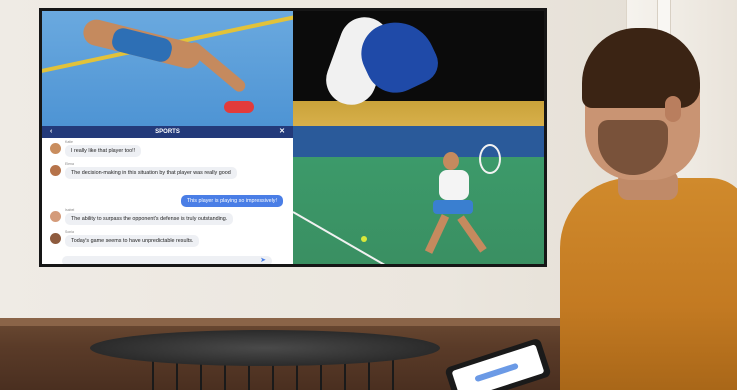 The width and height of the screenshot is (737, 390). What do you see at coordinates (418, 237) in the screenshot?
I see `court-line` at bounding box center [418, 237].